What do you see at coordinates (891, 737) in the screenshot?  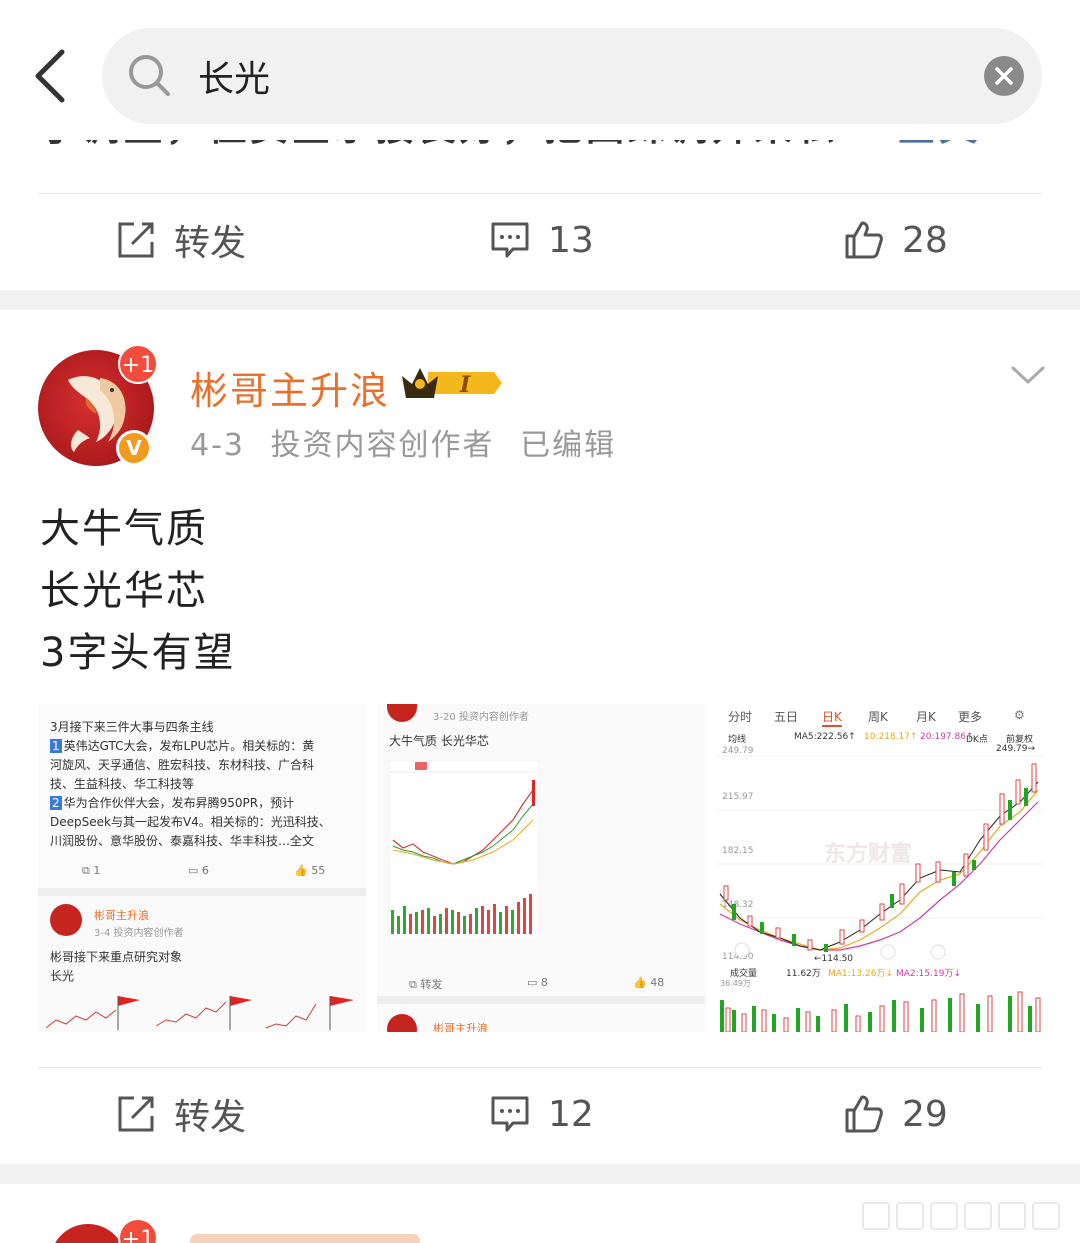 I see `ma10-value: 10:218.17↑` at bounding box center [891, 737].